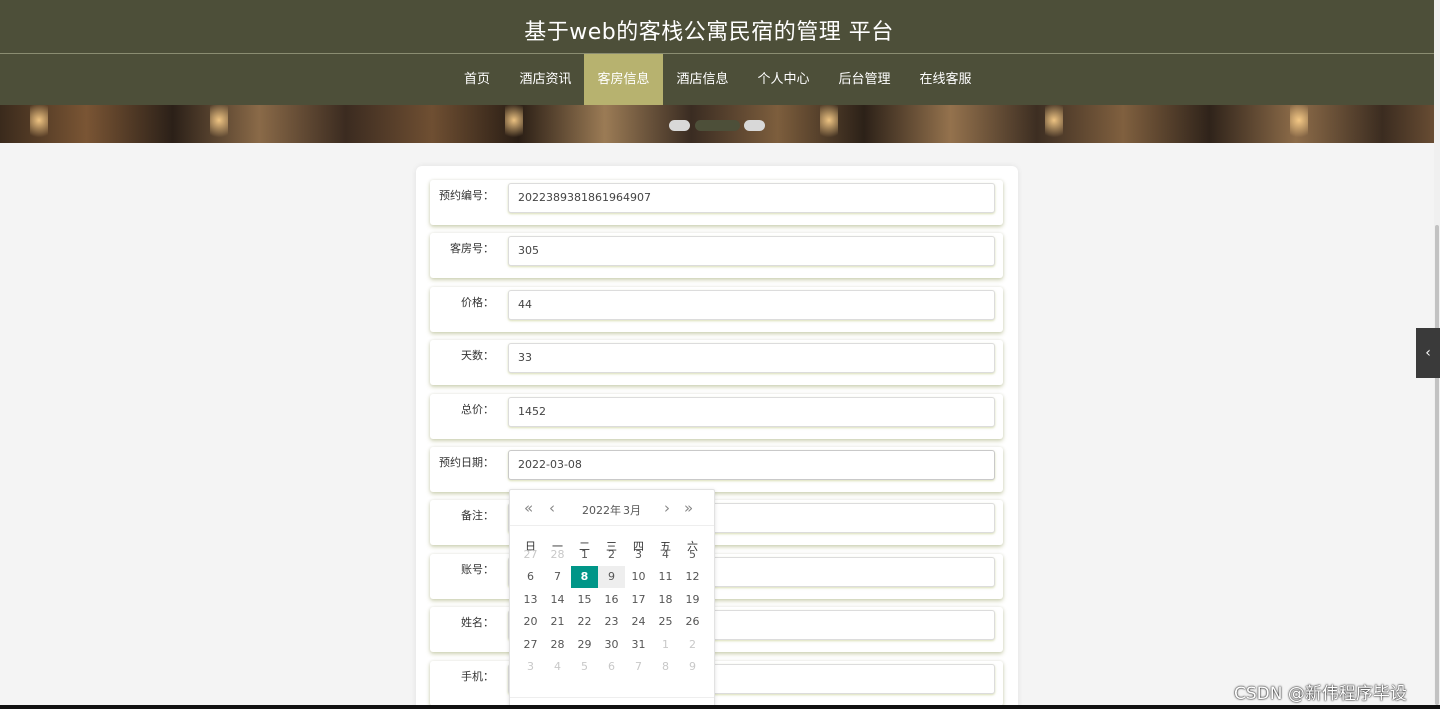  Describe the element at coordinates (638, 600) in the screenshot. I see `calendar-day: 17` at that location.